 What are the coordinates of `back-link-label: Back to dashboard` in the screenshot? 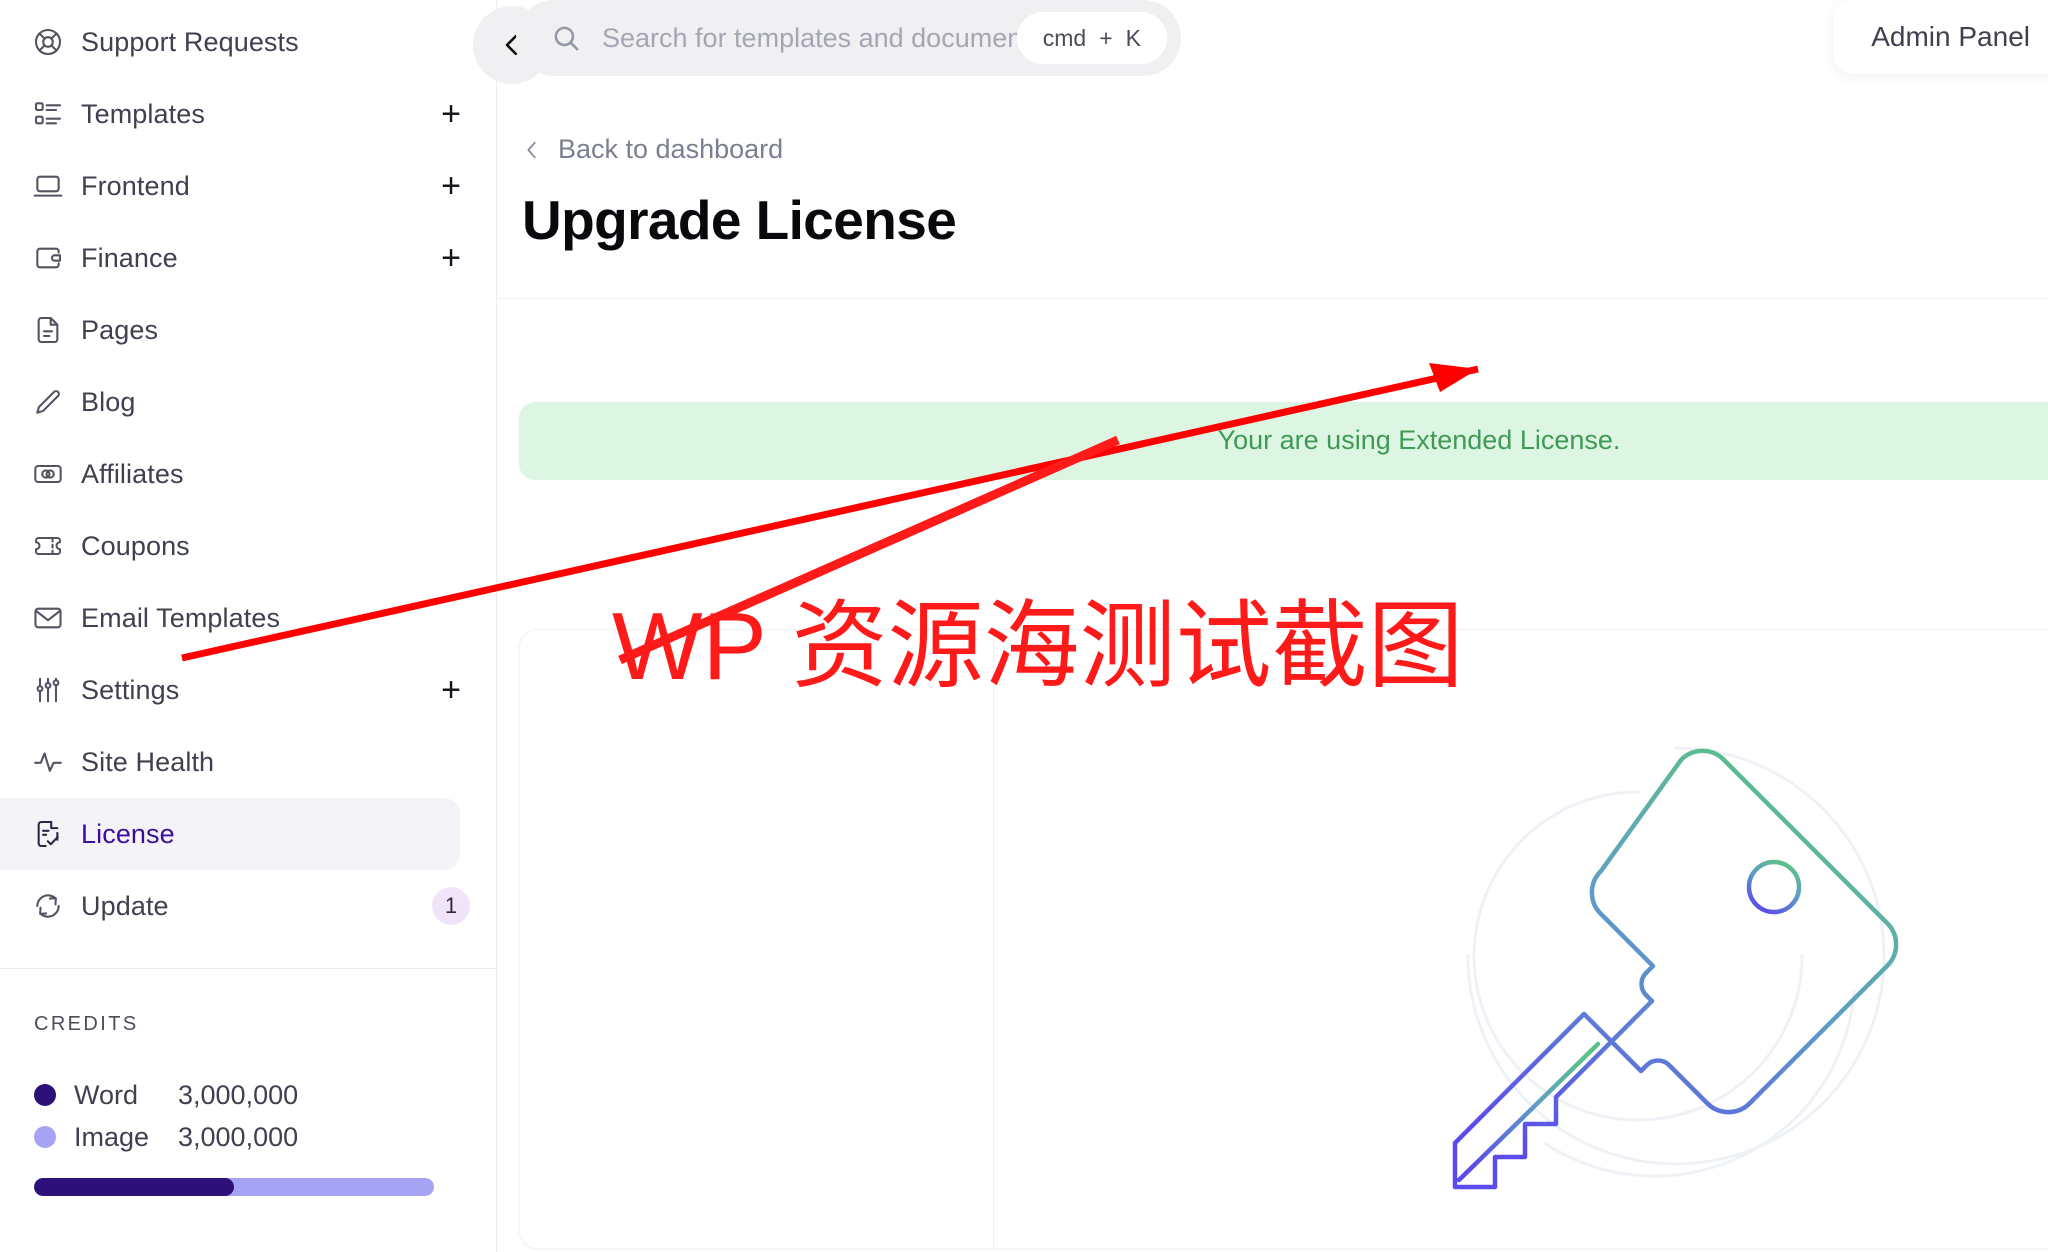 It's located at (671, 149).